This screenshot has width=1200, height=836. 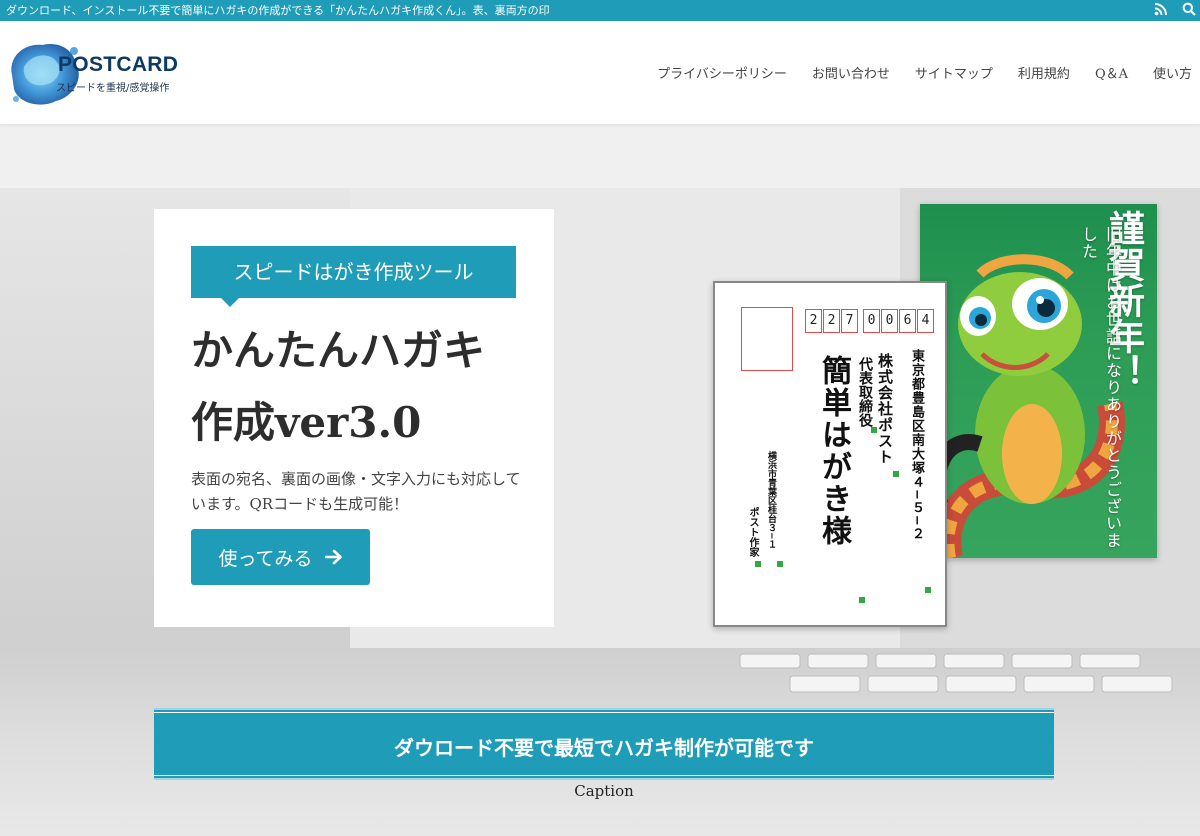 What do you see at coordinates (925, 321) in the screenshot?
I see `zip-digit: 4` at bounding box center [925, 321].